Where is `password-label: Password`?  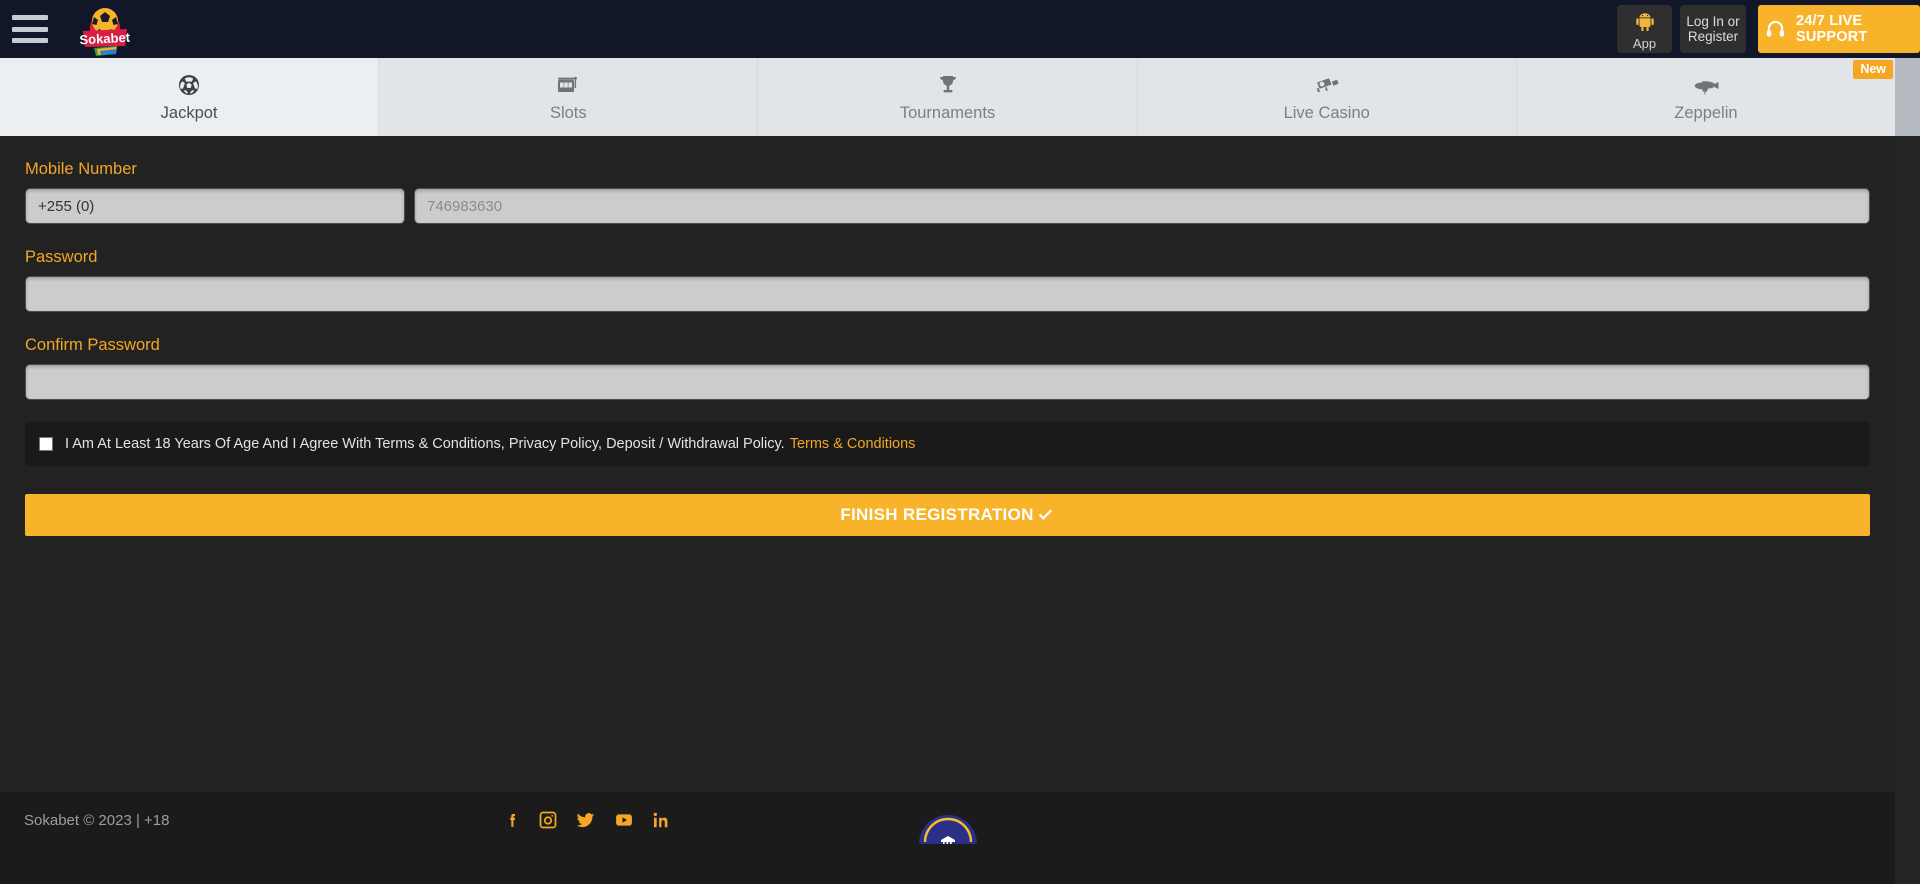
password-label: Password is located at coordinates (61, 257).